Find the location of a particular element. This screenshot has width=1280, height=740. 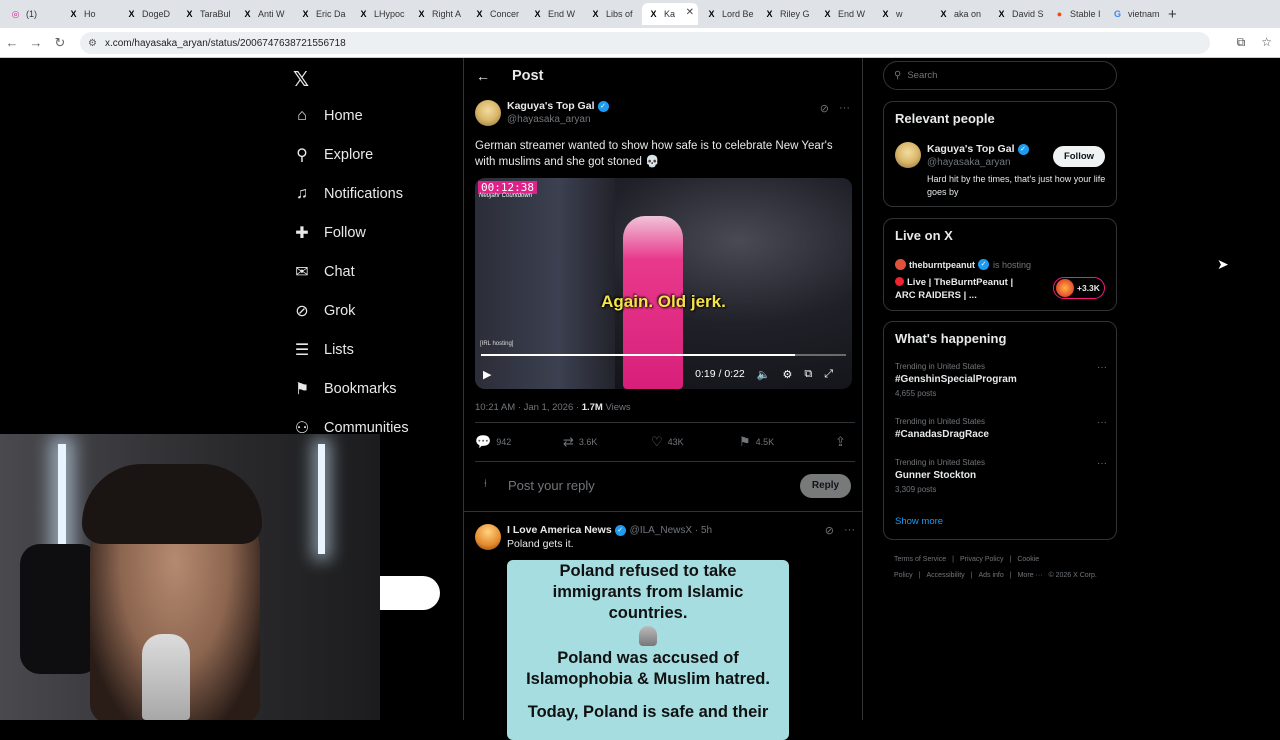

sidebar-item-label: Home is located at coordinates (343, 115).